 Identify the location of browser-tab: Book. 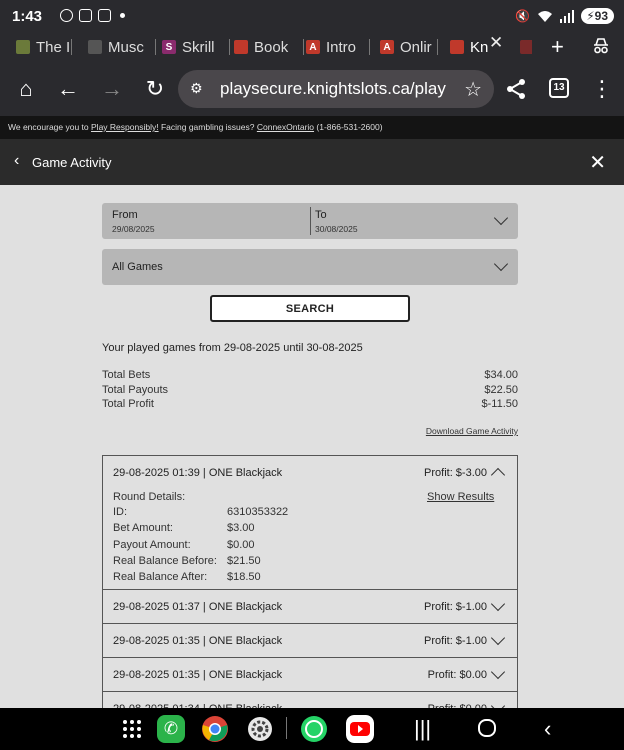
(269, 47).